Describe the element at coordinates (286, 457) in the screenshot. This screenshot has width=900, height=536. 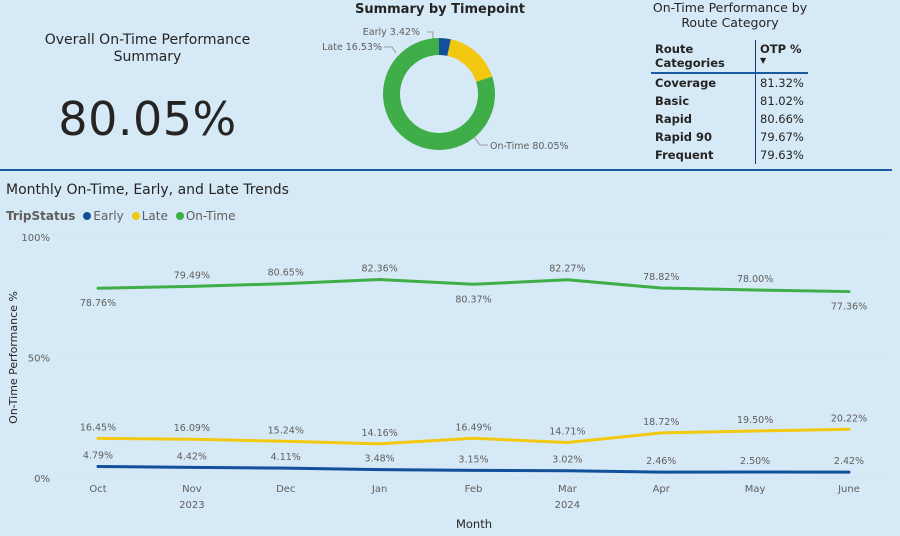
I see `data-label-early: 4.11%` at that location.